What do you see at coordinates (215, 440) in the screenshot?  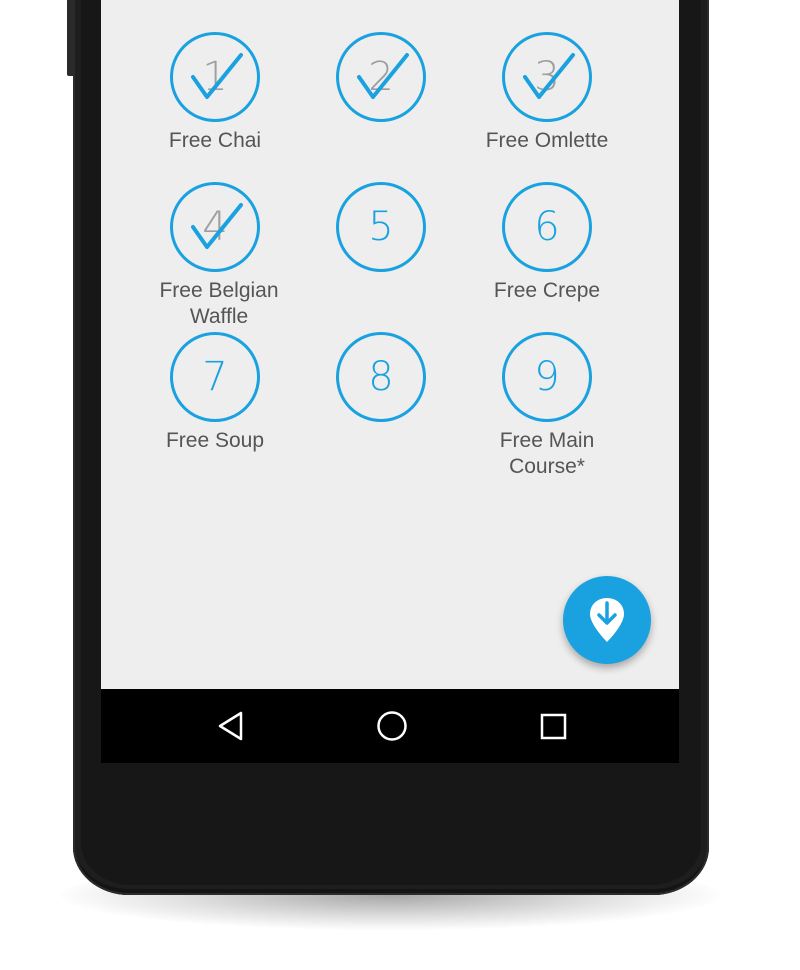 I see `stamp-reward-label: Free Soup` at bounding box center [215, 440].